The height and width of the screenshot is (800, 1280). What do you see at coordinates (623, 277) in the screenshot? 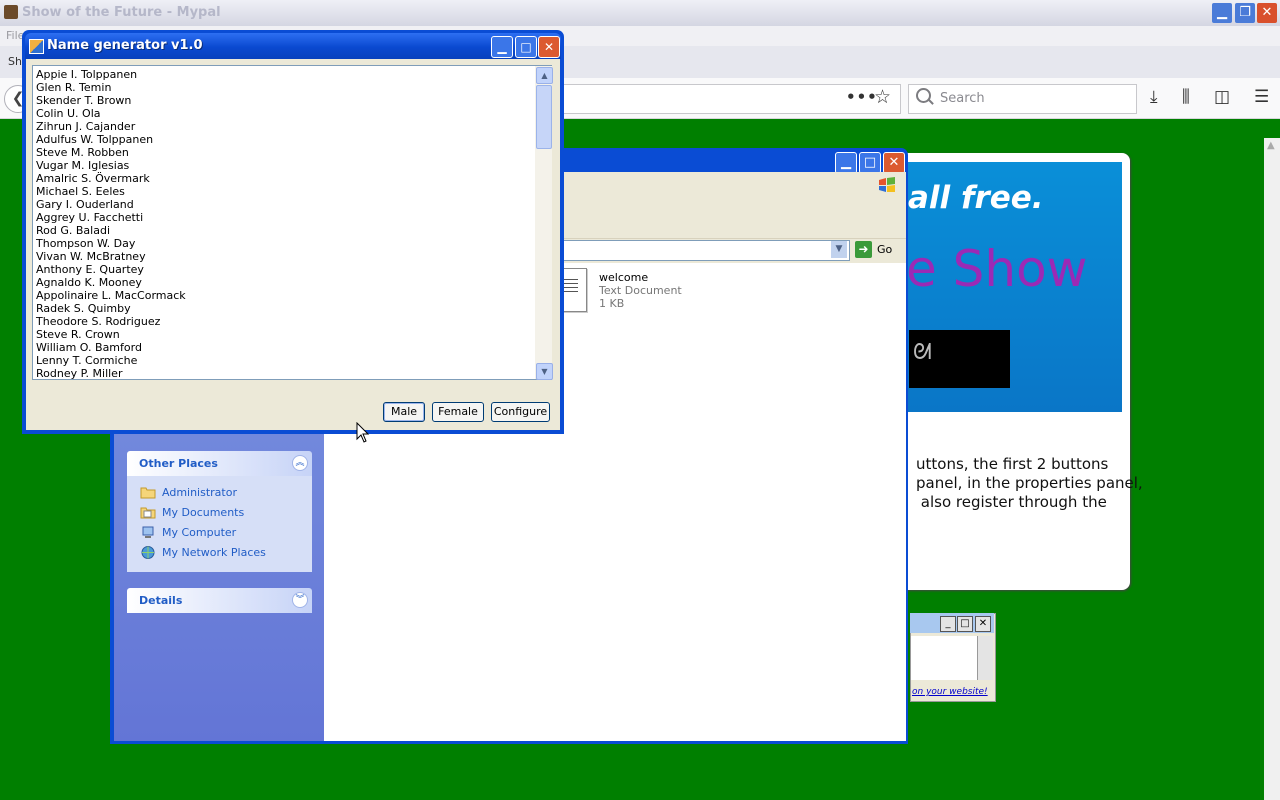
I see `file-name: welcome` at bounding box center [623, 277].